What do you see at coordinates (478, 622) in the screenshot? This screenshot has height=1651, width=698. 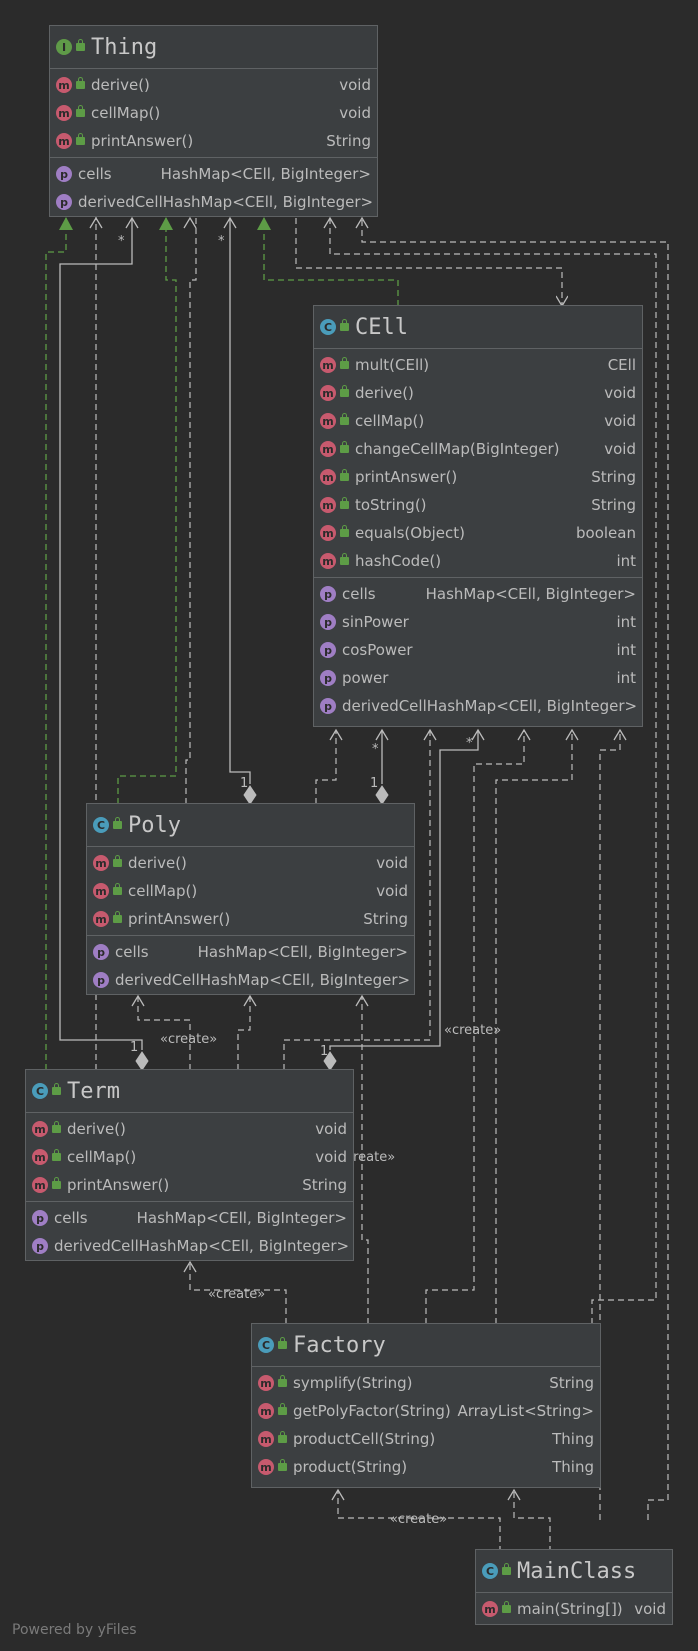 I see `field-row: p sinPower int` at bounding box center [478, 622].